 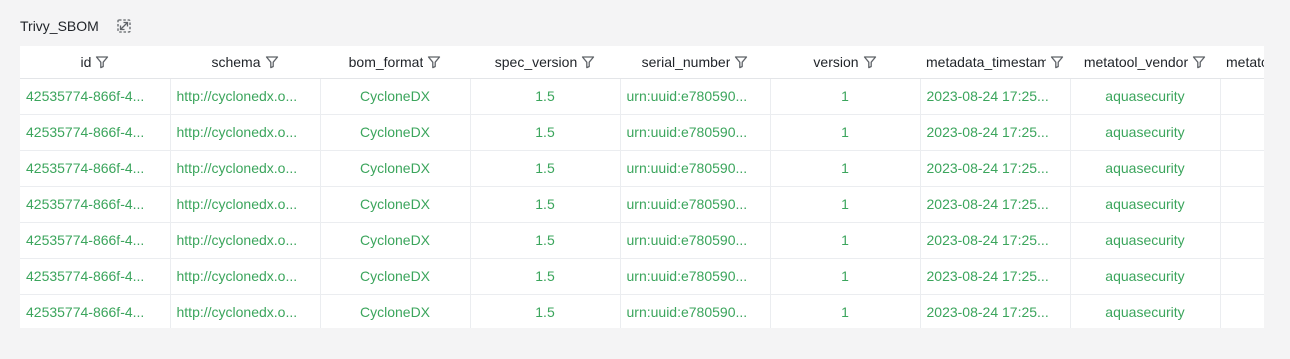 I want to click on column-header-content: metatool_vendor, so click(x=1145, y=62).